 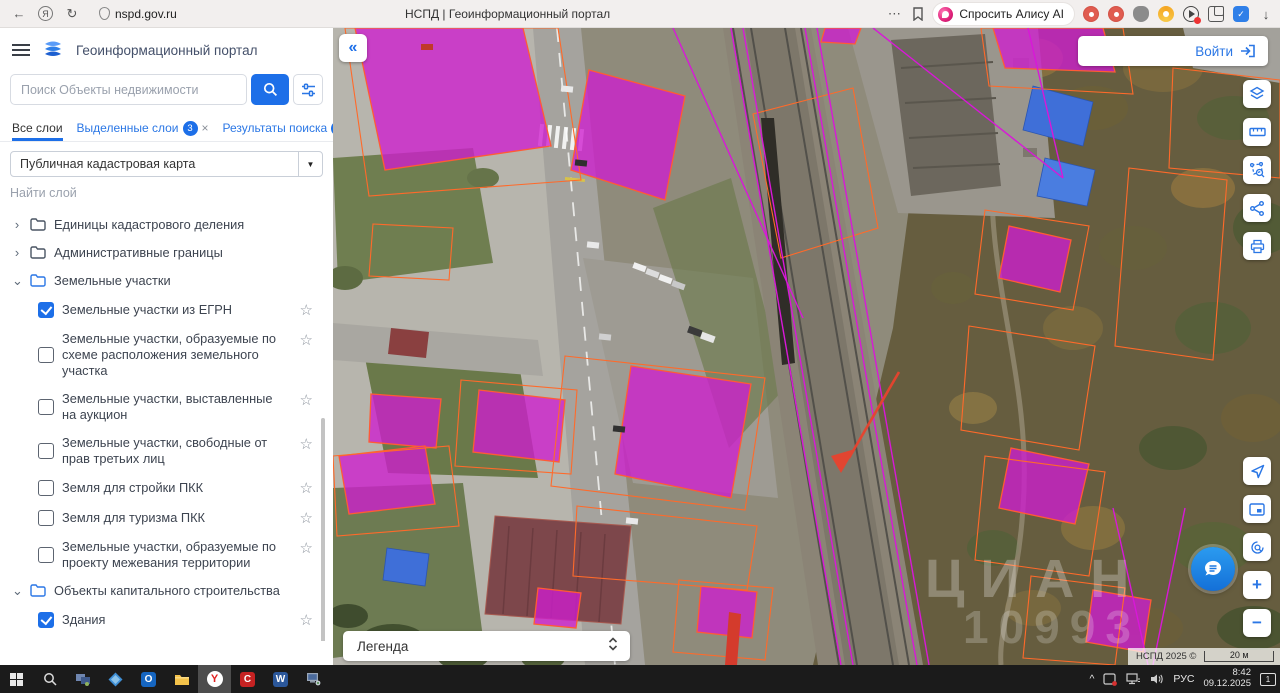 I want to click on taskbar-search-button, so click(x=49, y=679).